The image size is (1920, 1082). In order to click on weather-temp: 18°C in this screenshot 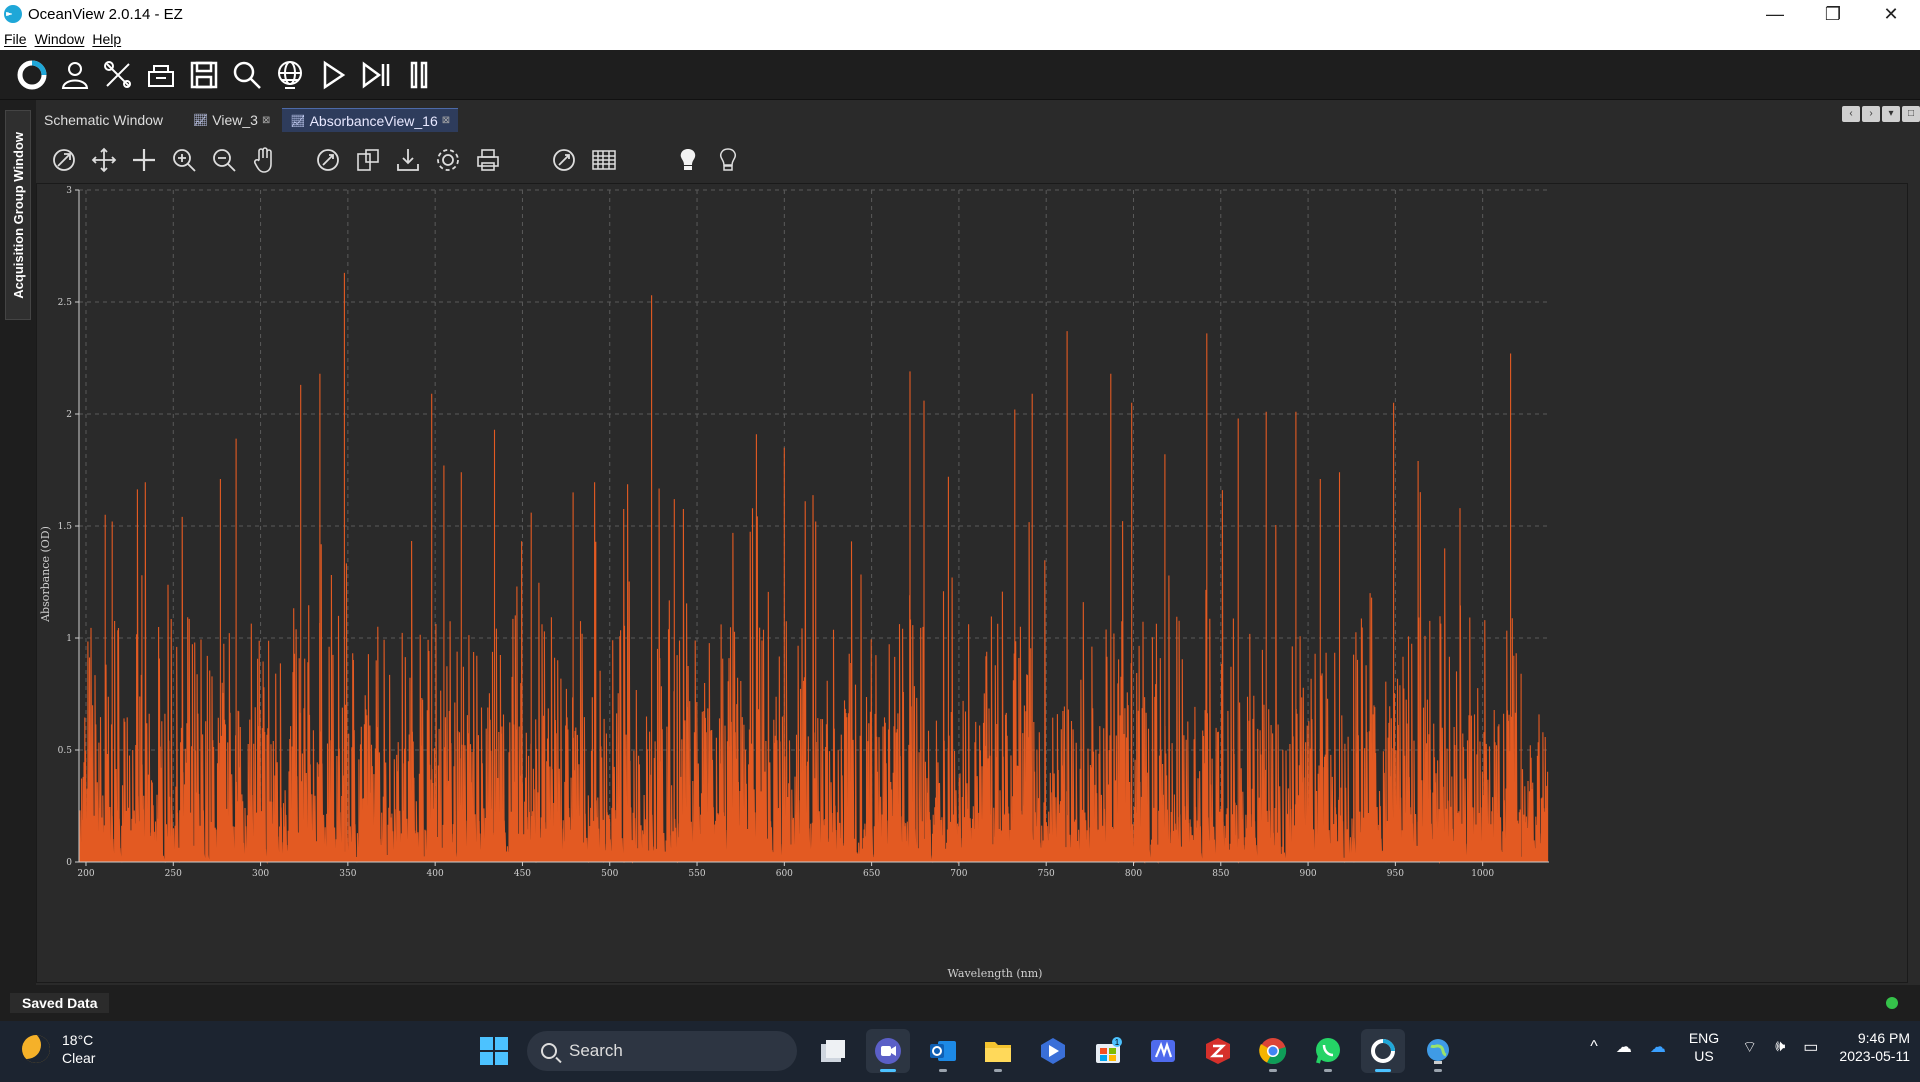, I will do `click(78, 1040)`.